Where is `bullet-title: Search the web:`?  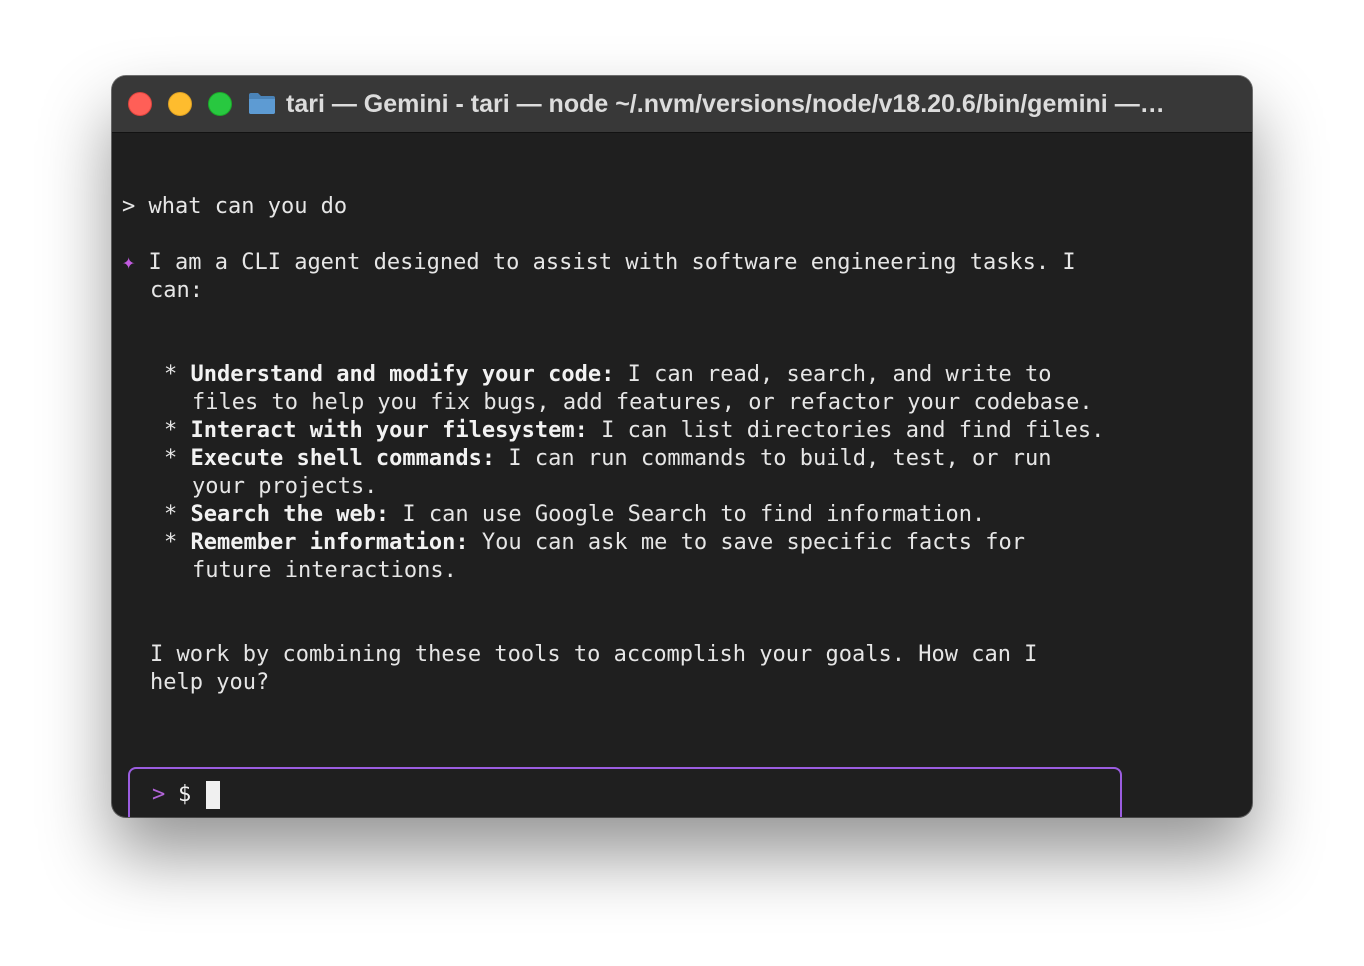
bullet-title: Search the web: is located at coordinates (290, 514).